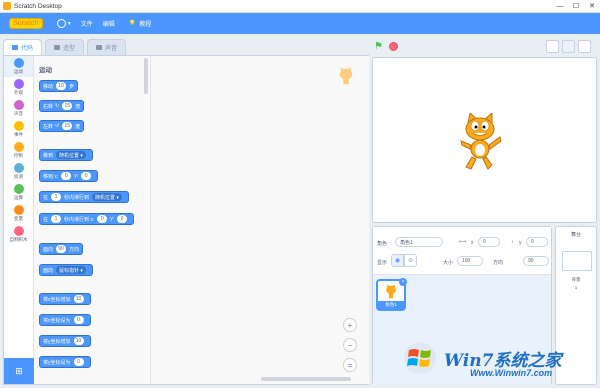 The width and height of the screenshot is (600, 388). I want to click on category-operators: 运算, so click(18, 192).